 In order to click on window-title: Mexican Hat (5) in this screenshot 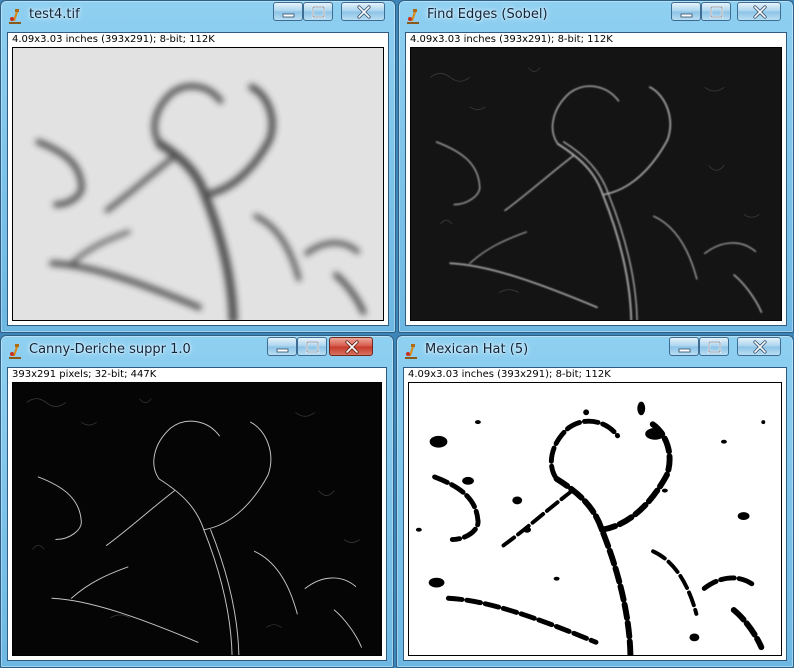, I will do `click(477, 349)`.